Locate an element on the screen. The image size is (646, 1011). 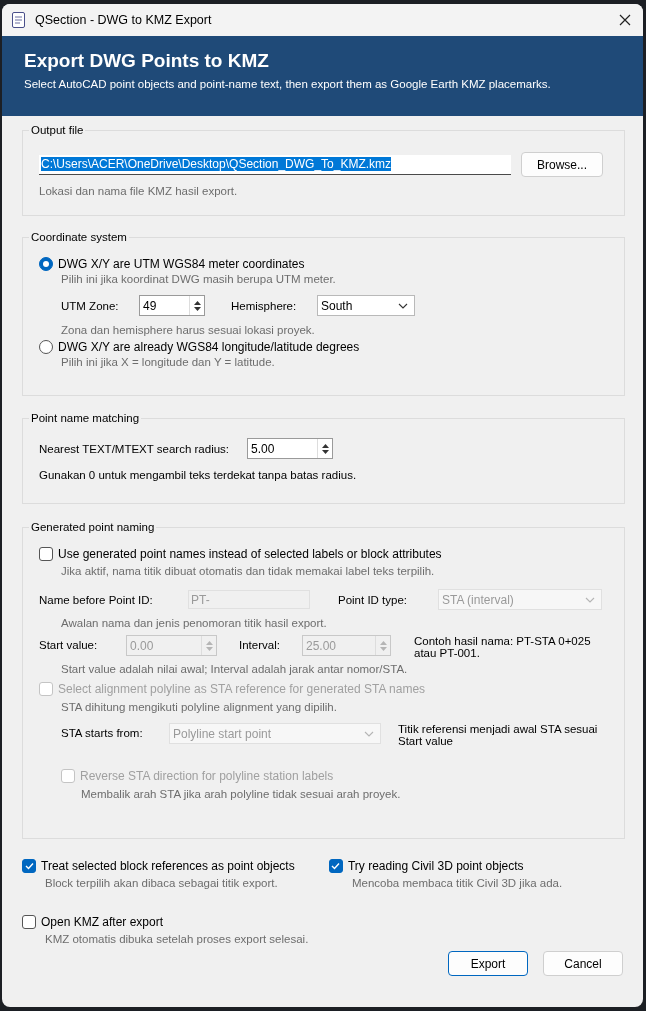
example-text: Contoh hasil nama: PT-STA 0+025 atau PT-001. is located at coordinates (503, 647).